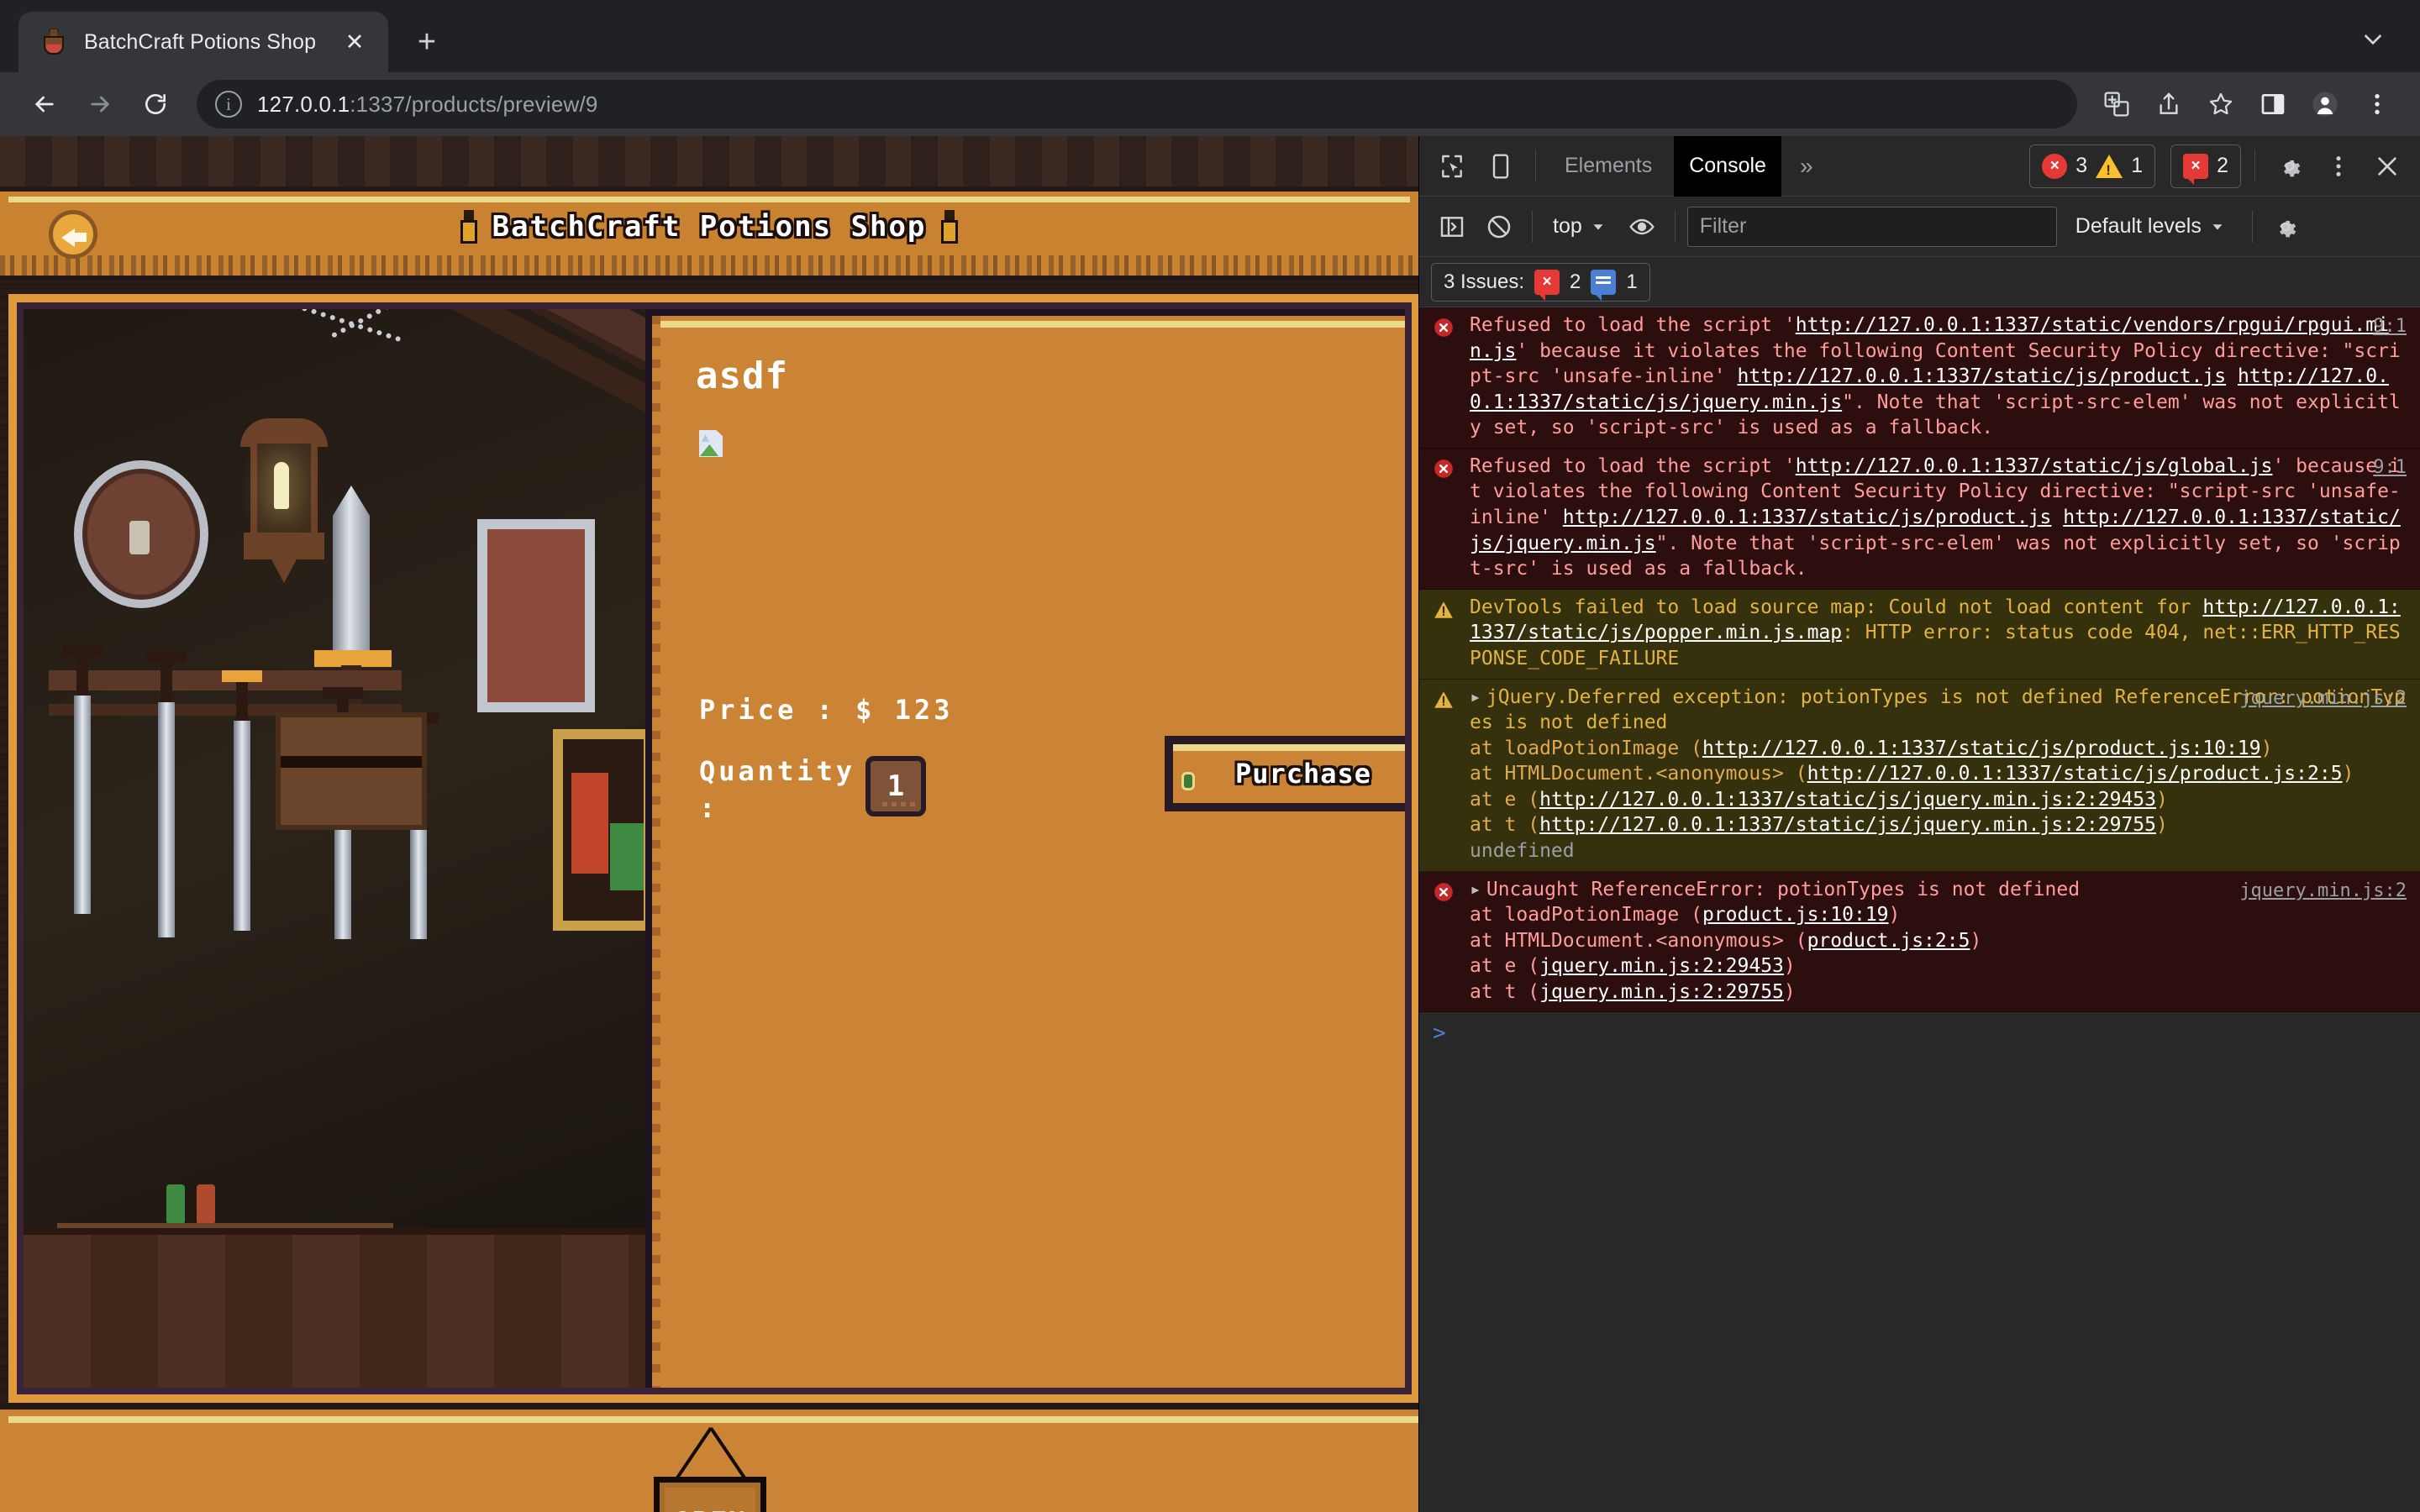 The height and width of the screenshot is (1512, 2420). I want to click on browser-tab: BatchCraft Potions Shop ✕, so click(203, 42).